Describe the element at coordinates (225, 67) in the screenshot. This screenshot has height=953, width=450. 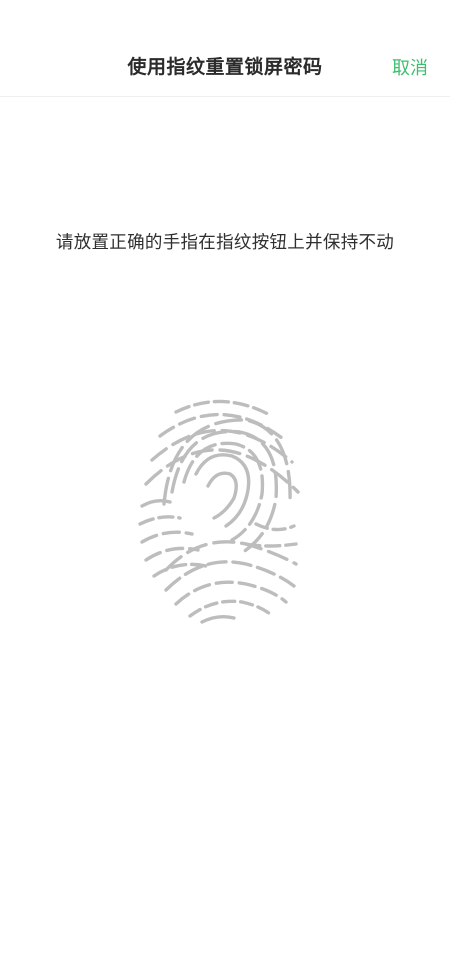
I see `page-title: 使用指纹重置锁屏密码` at that location.